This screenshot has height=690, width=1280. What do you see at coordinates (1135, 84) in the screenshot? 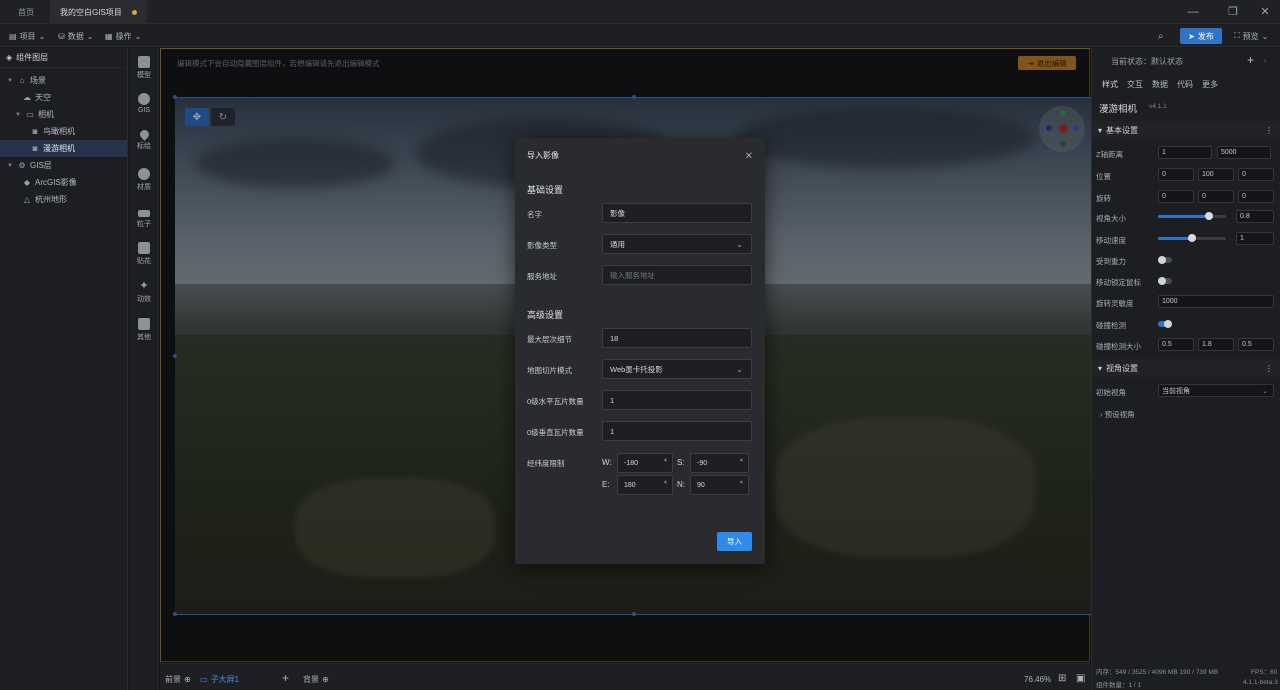
I see `tab-interaction: 交互` at bounding box center [1135, 84].